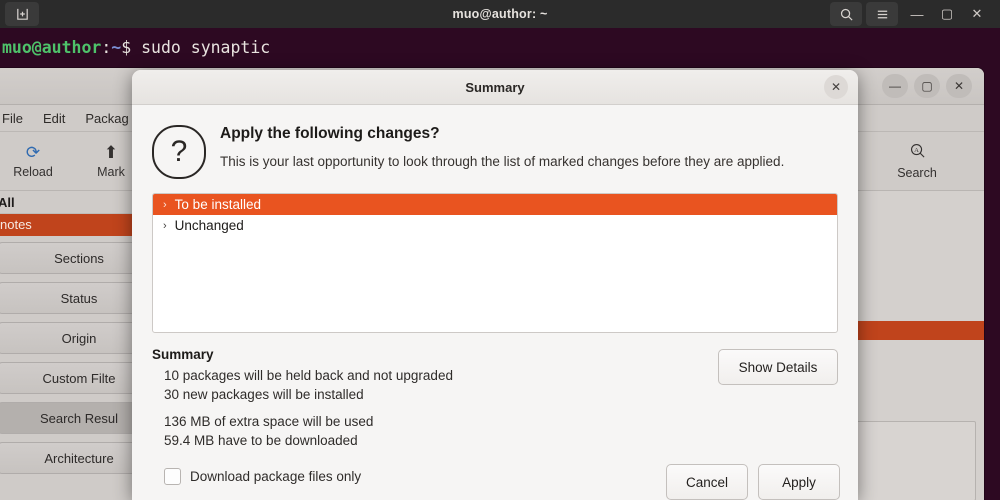 The width and height of the screenshot is (1000, 500). I want to click on tree-item-label: To be installed, so click(217, 204).